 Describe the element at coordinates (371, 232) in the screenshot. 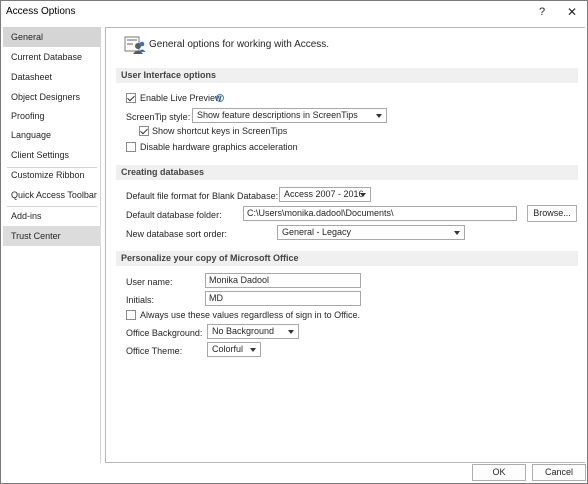

I see `sort-order-select: General - Legacy` at that location.